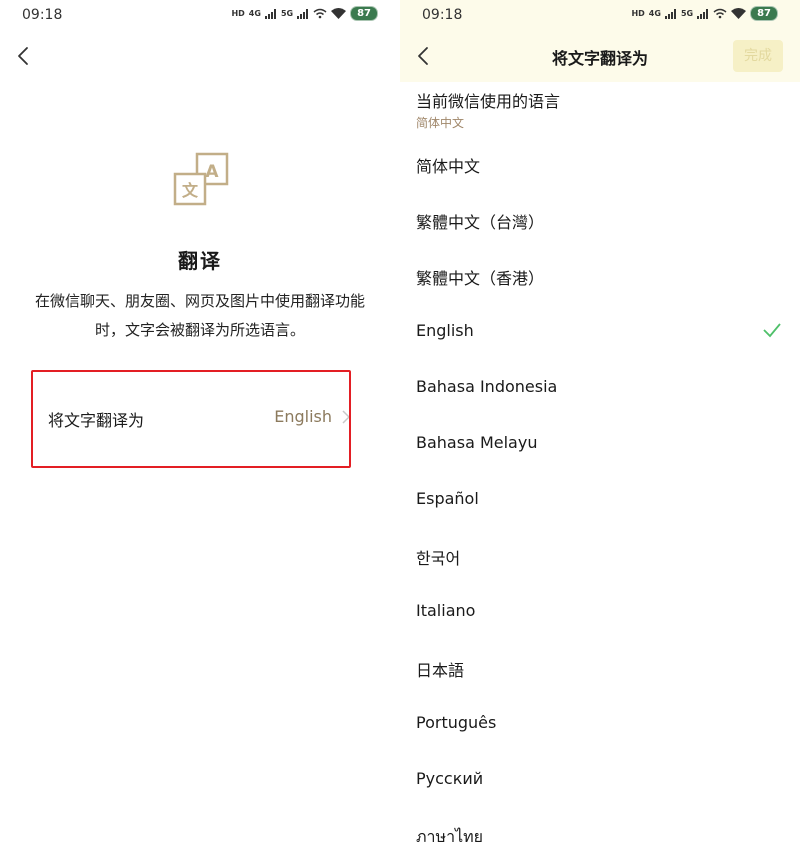  I want to click on page-title: 翻译, so click(200, 261).